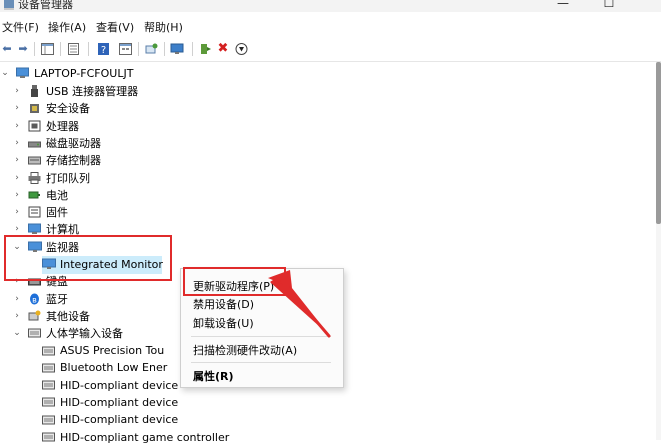 This screenshot has width=661, height=446. Describe the element at coordinates (163, 27) in the screenshot. I see `menu-help: 帮助(H)` at that location.